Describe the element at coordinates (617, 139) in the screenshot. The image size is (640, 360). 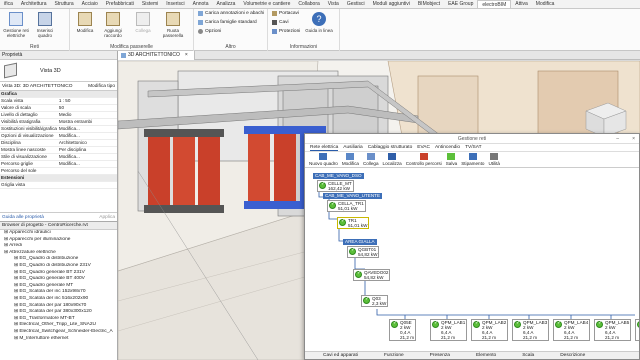
I see `minimize-icon: –` at that location.